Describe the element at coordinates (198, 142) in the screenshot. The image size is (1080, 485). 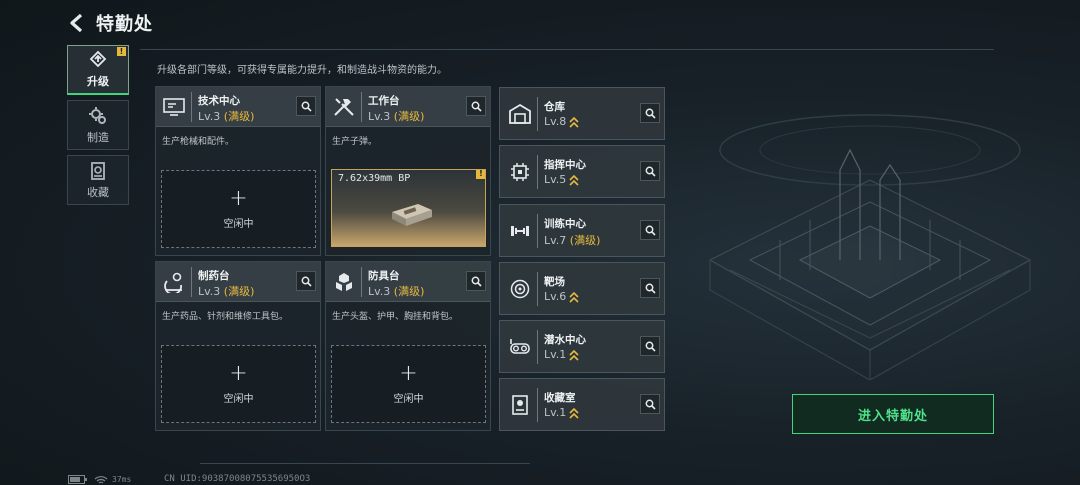
I see `station-description: 生产枪械和配件。` at that location.